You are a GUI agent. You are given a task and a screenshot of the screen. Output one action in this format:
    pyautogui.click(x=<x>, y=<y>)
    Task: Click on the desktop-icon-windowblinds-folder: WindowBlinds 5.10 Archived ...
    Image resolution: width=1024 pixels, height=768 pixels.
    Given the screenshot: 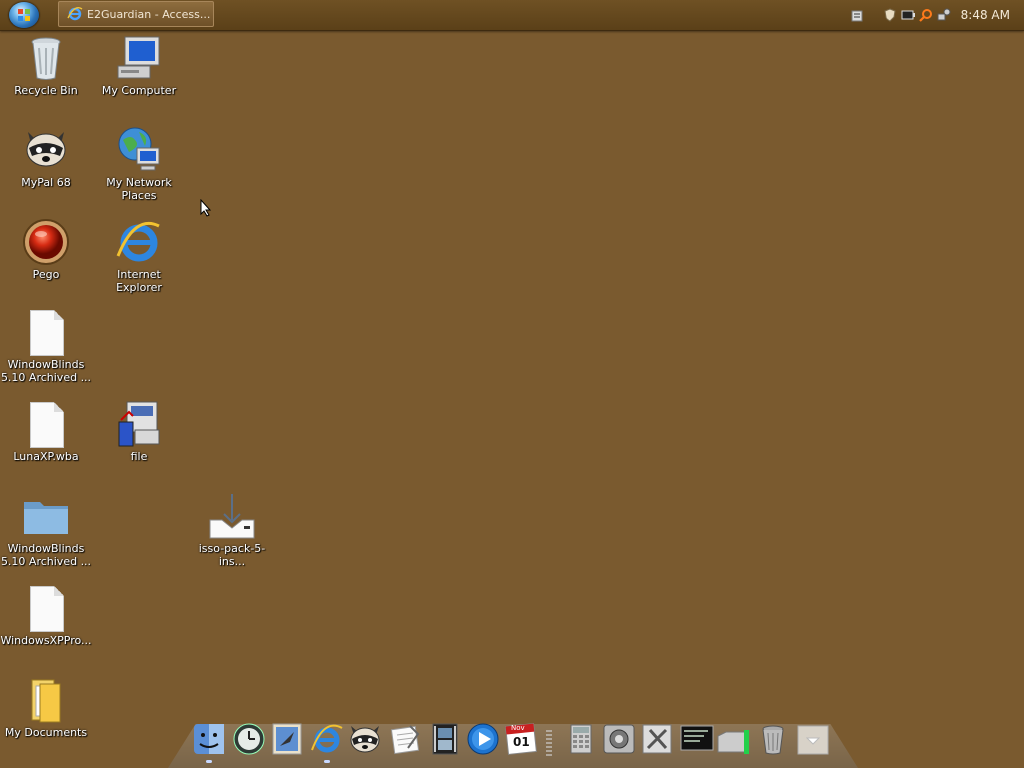 What is the action you would take?
    pyautogui.click(x=46, y=530)
    